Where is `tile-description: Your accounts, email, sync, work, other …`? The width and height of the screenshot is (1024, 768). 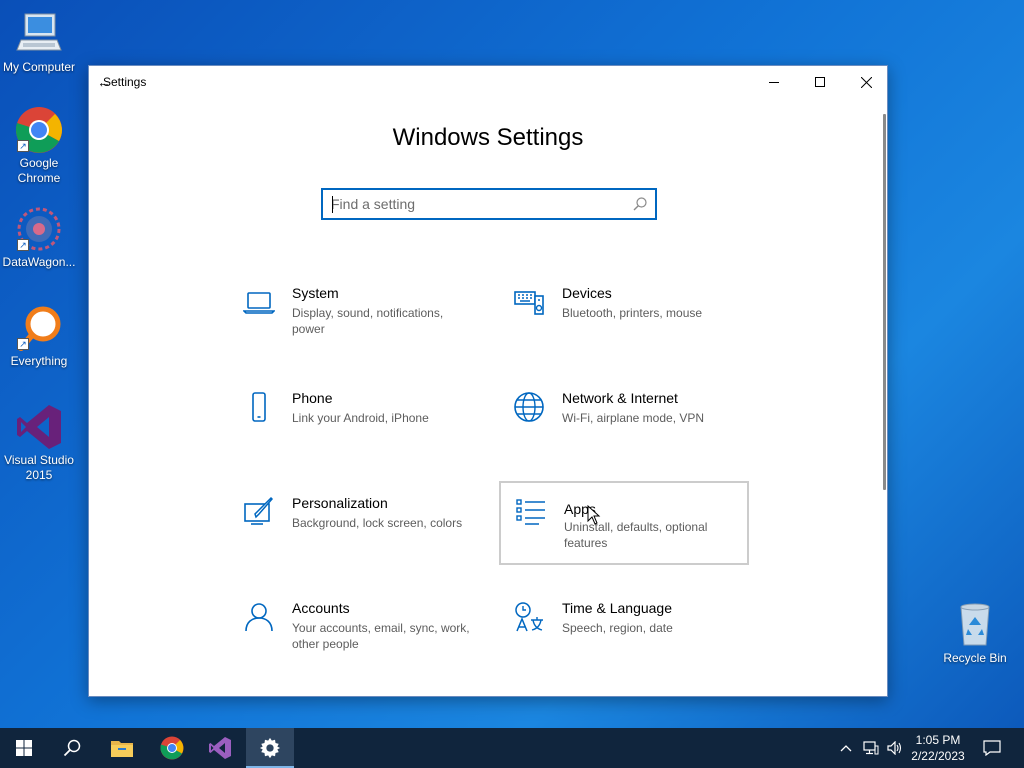 tile-description: Your accounts, email, sync, work, other … is located at coordinates (381, 636).